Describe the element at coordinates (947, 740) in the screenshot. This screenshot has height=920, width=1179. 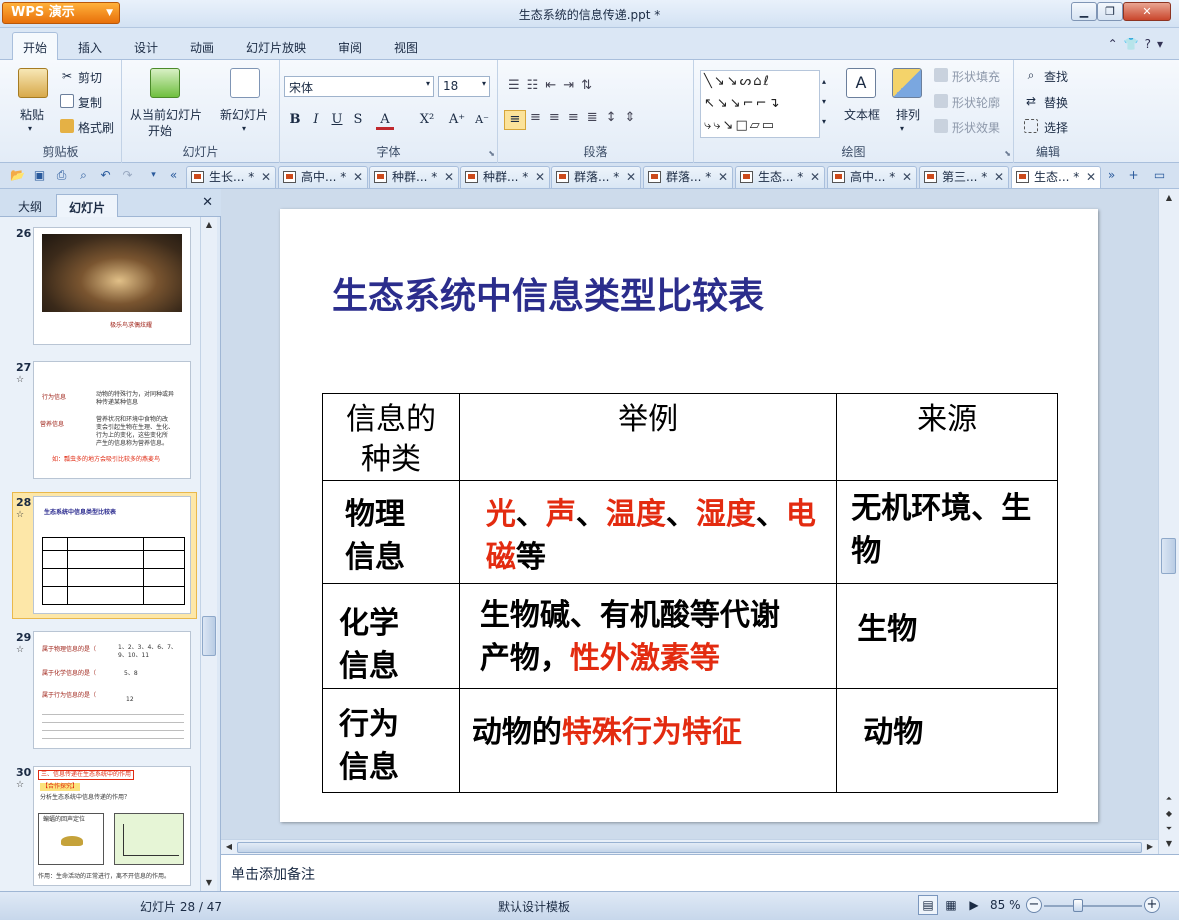
I see `source-cell-behavior: 动物` at that location.